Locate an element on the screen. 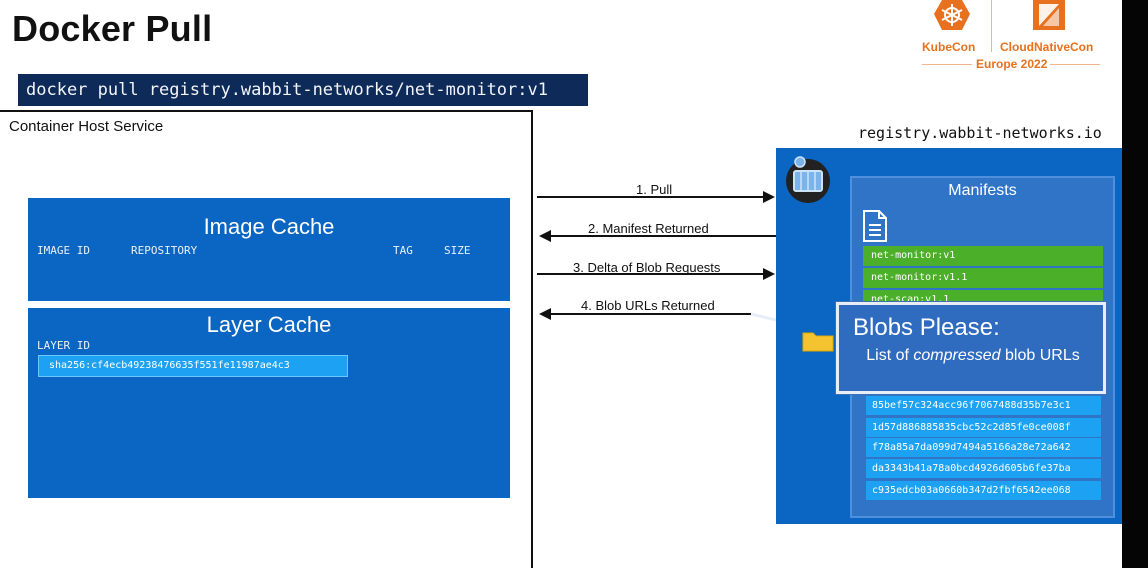 The image size is (1148, 568). manifest-row: net-monitor:v1 is located at coordinates (983, 256).